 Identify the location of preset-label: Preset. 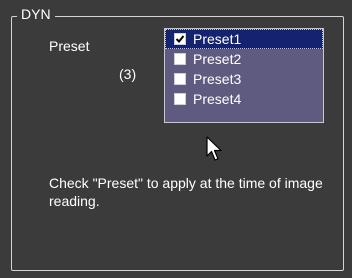
(69, 46).